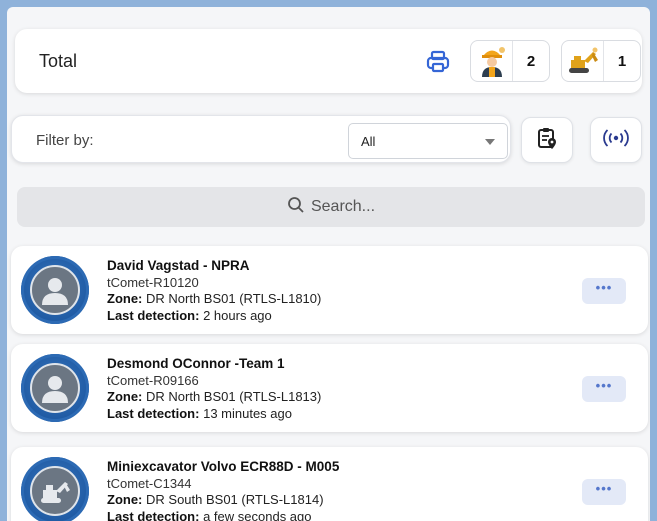 The width and height of the screenshot is (657, 521). Describe the element at coordinates (149, 483) in the screenshot. I see `item-device: tComet-C1344` at that location.